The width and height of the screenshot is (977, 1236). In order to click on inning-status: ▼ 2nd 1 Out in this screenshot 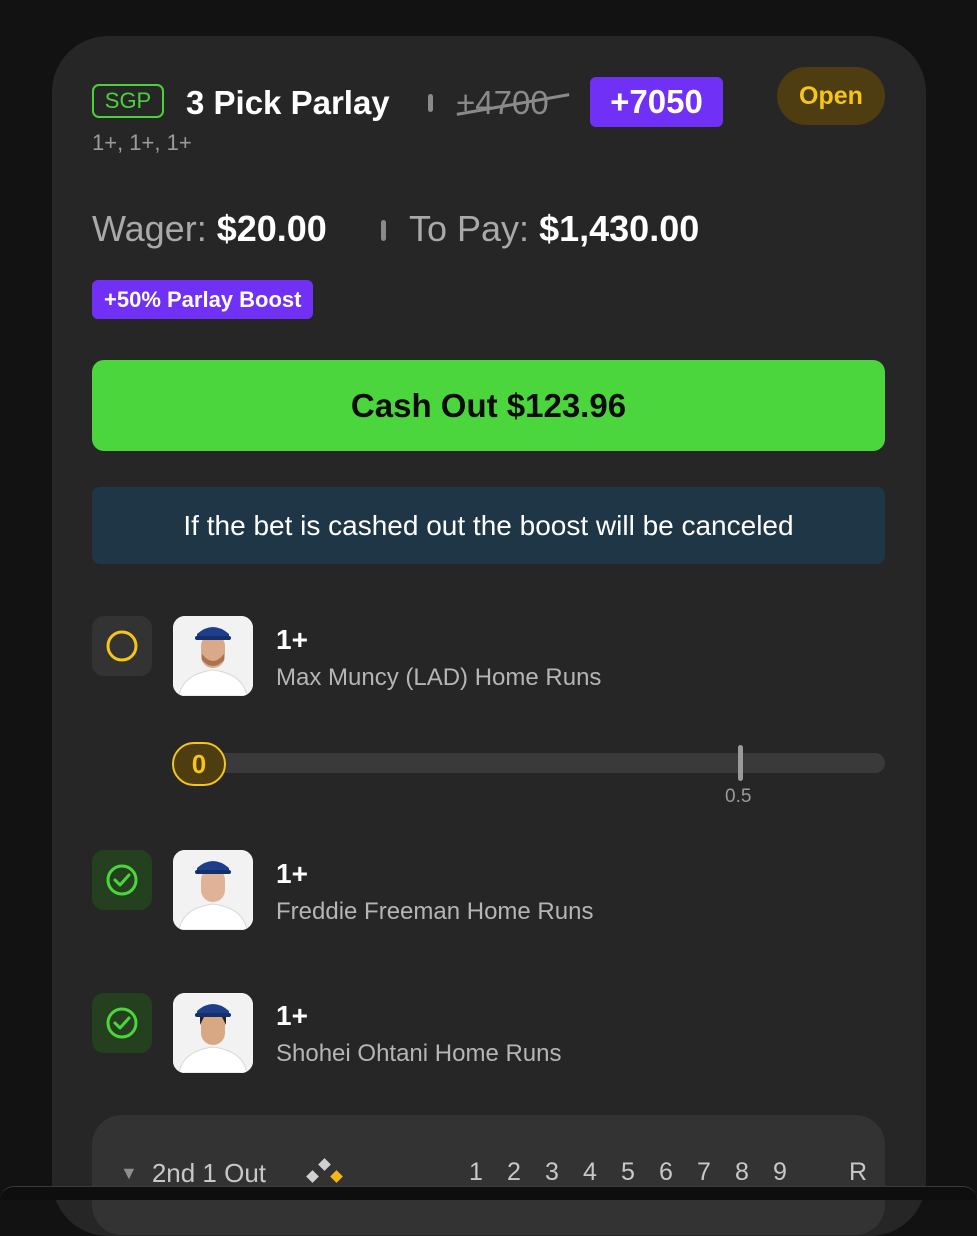, I will do `click(193, 1173)`.